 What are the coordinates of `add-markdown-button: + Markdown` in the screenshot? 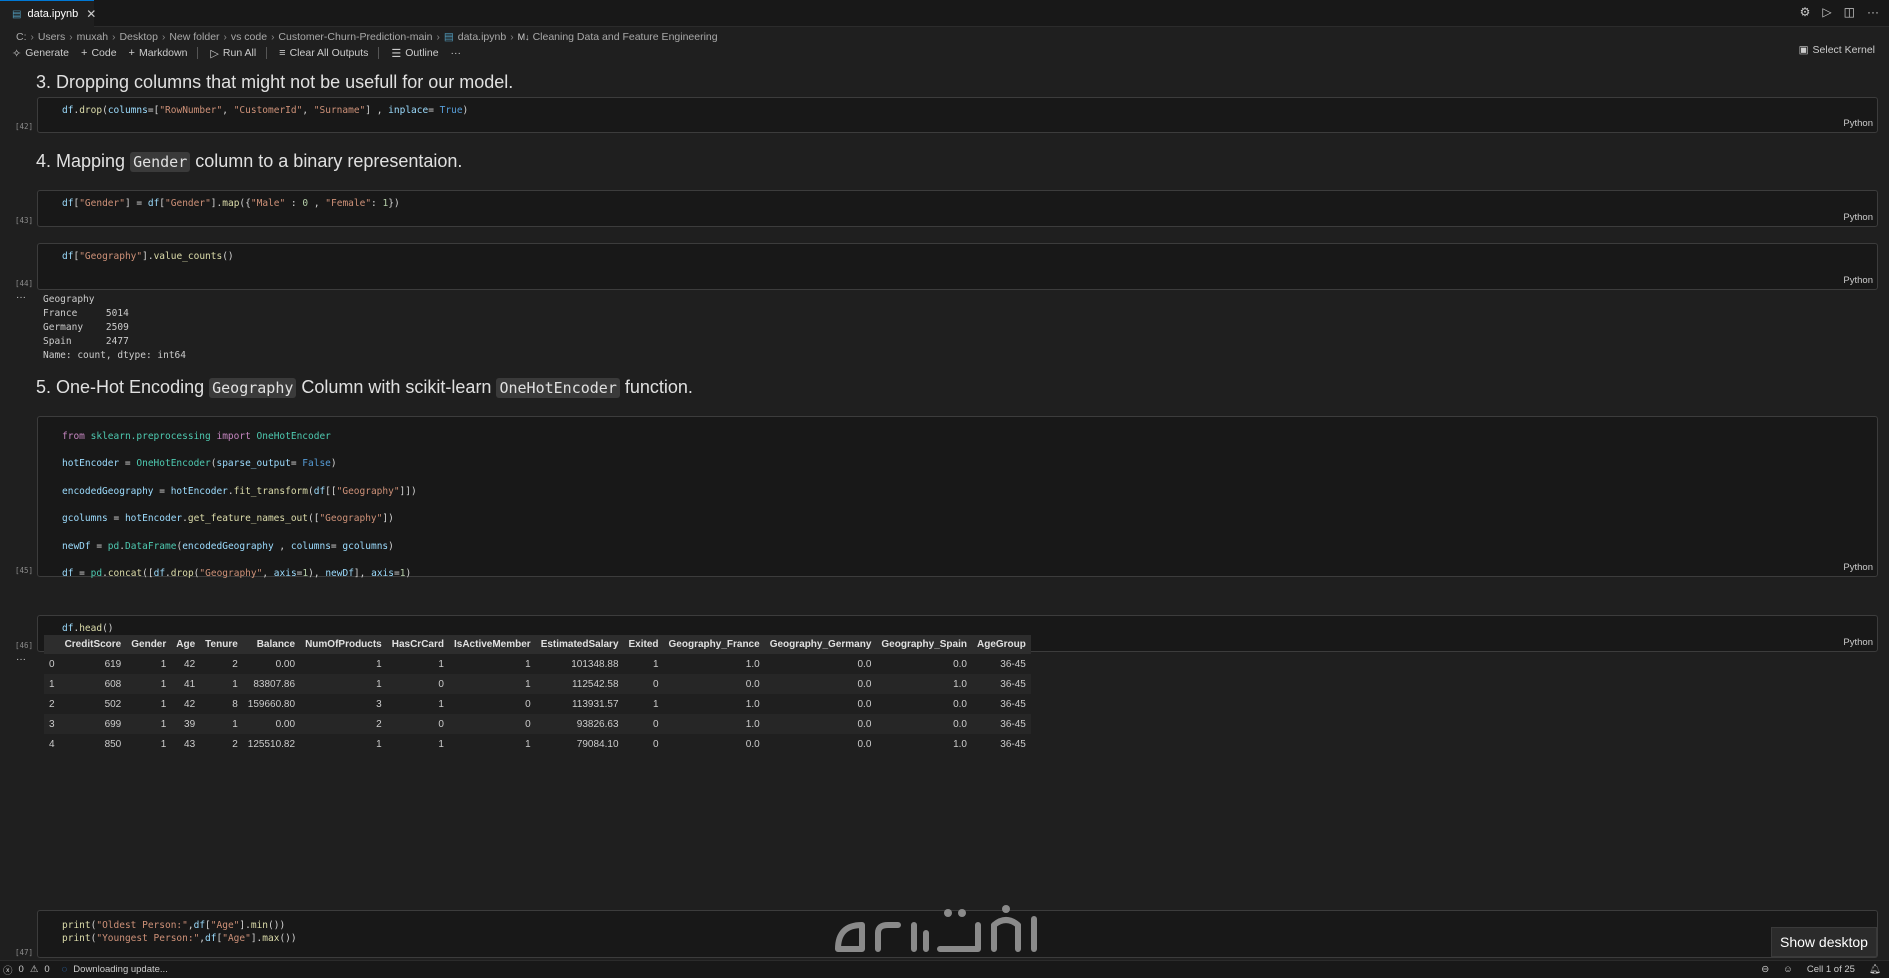 It's located at (158, 53).